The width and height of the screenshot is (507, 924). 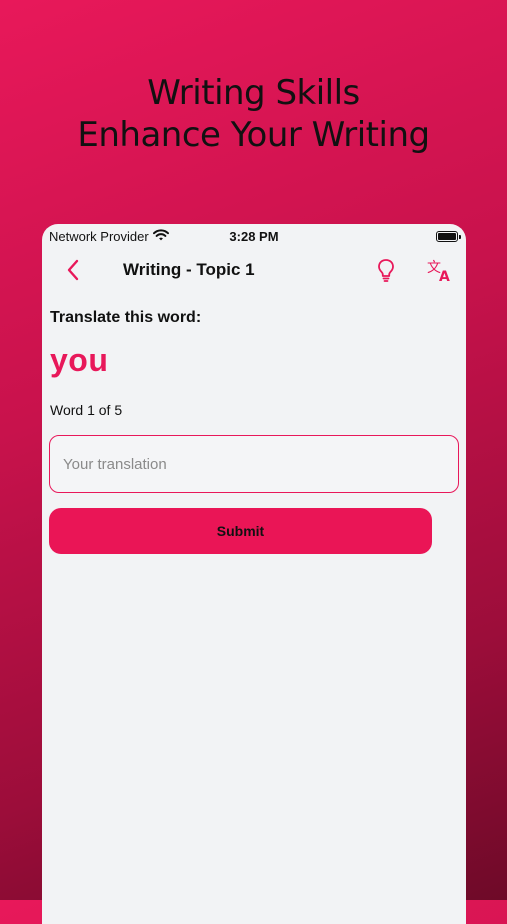 What do you see at coordinates (86, 410) in the screenshot?
I see `word-counter: Word 1 of 5` at bounding box center [86, 410].